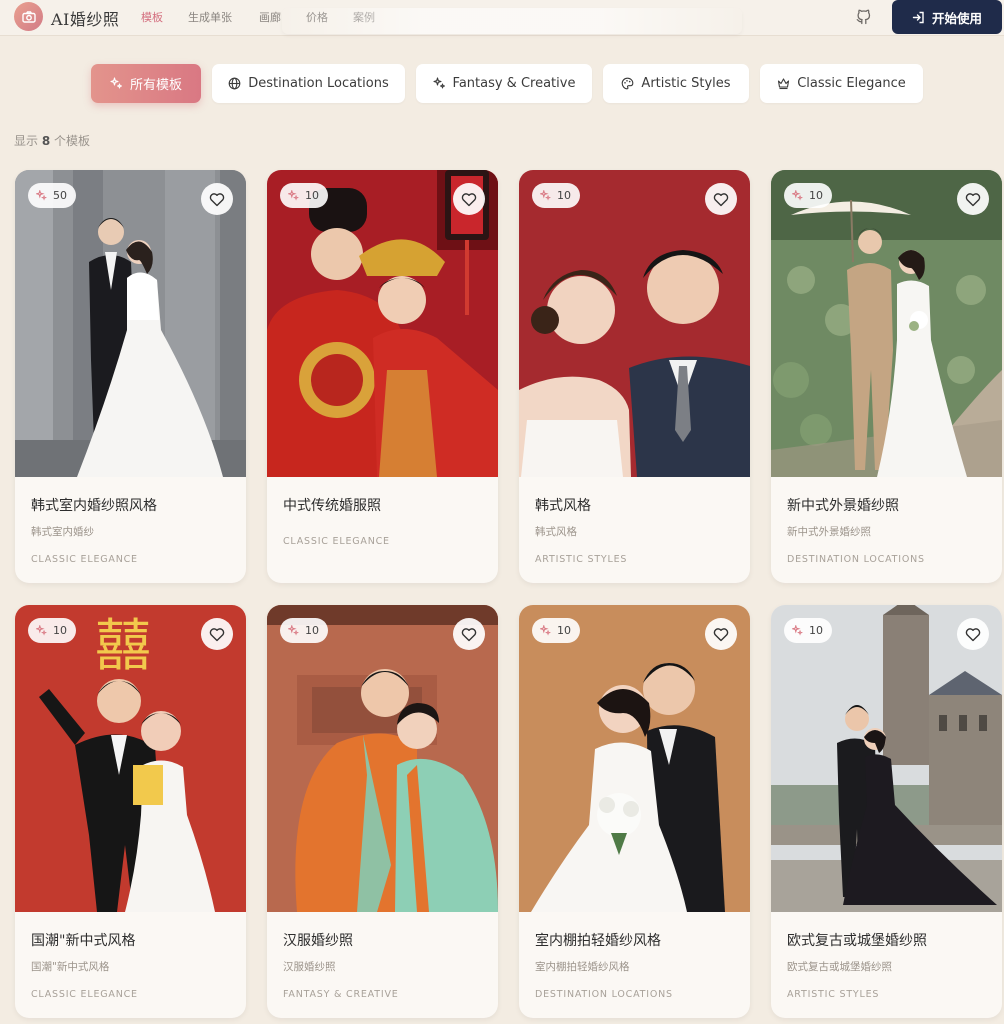 The height and width of the screenshot is (1024, 1004). Describe the element at coordinates (784, 84) in the screenshot. I see `crown-icon` at that location.